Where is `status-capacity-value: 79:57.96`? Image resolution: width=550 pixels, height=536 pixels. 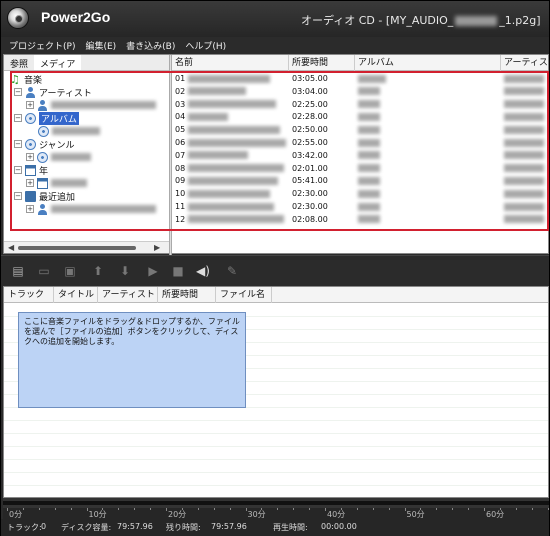 status-capacity-value: 79:57.96 is located at coordinates (135, 526).